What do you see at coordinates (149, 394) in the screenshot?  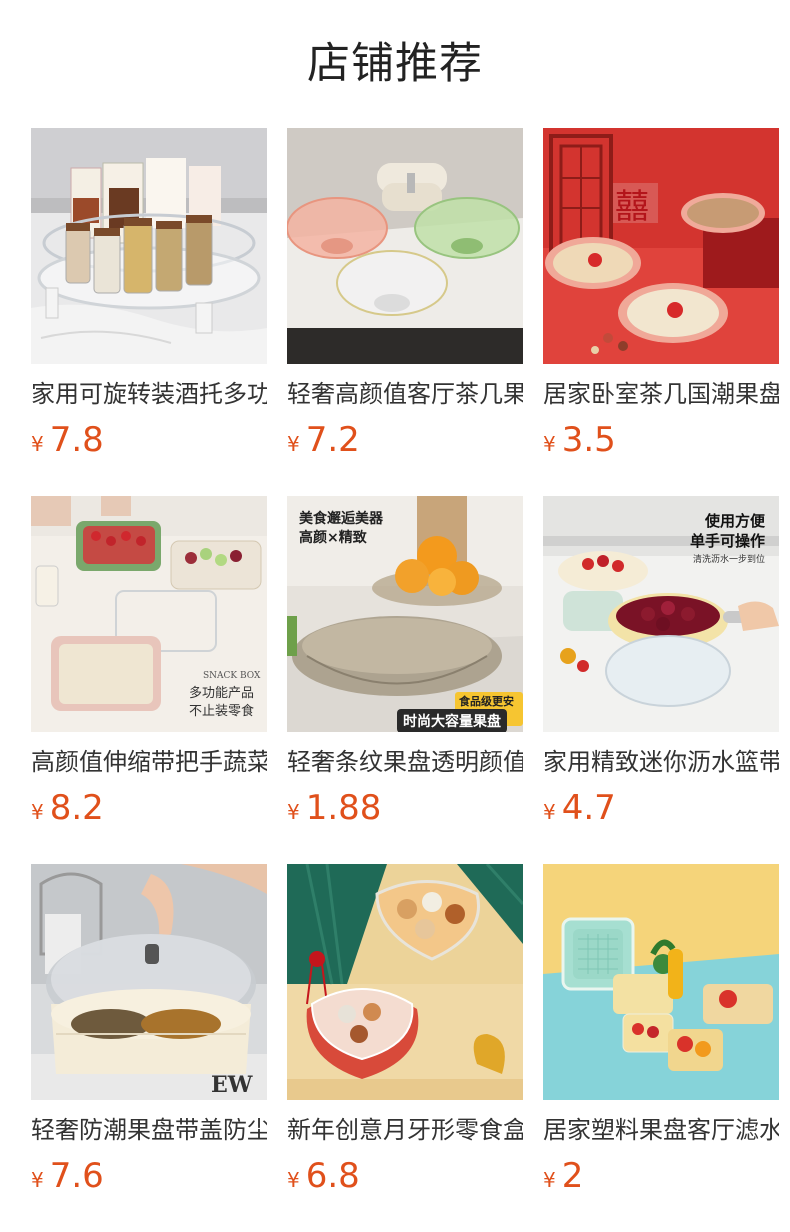 I see `product-name: 家用可旋转装酒托多功能收纳` at bounding box center [149, 394].